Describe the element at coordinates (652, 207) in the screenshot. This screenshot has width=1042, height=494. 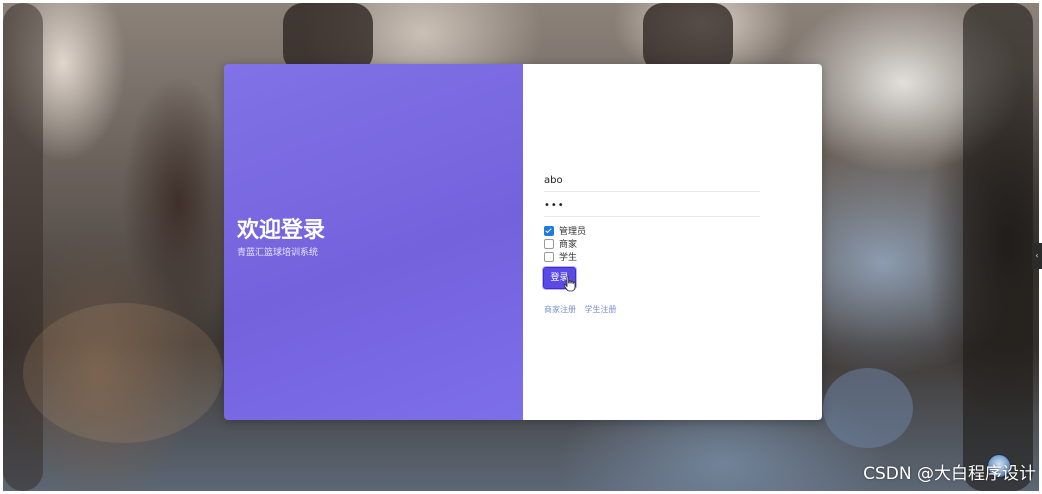
I see `password-input: •••` at that location.